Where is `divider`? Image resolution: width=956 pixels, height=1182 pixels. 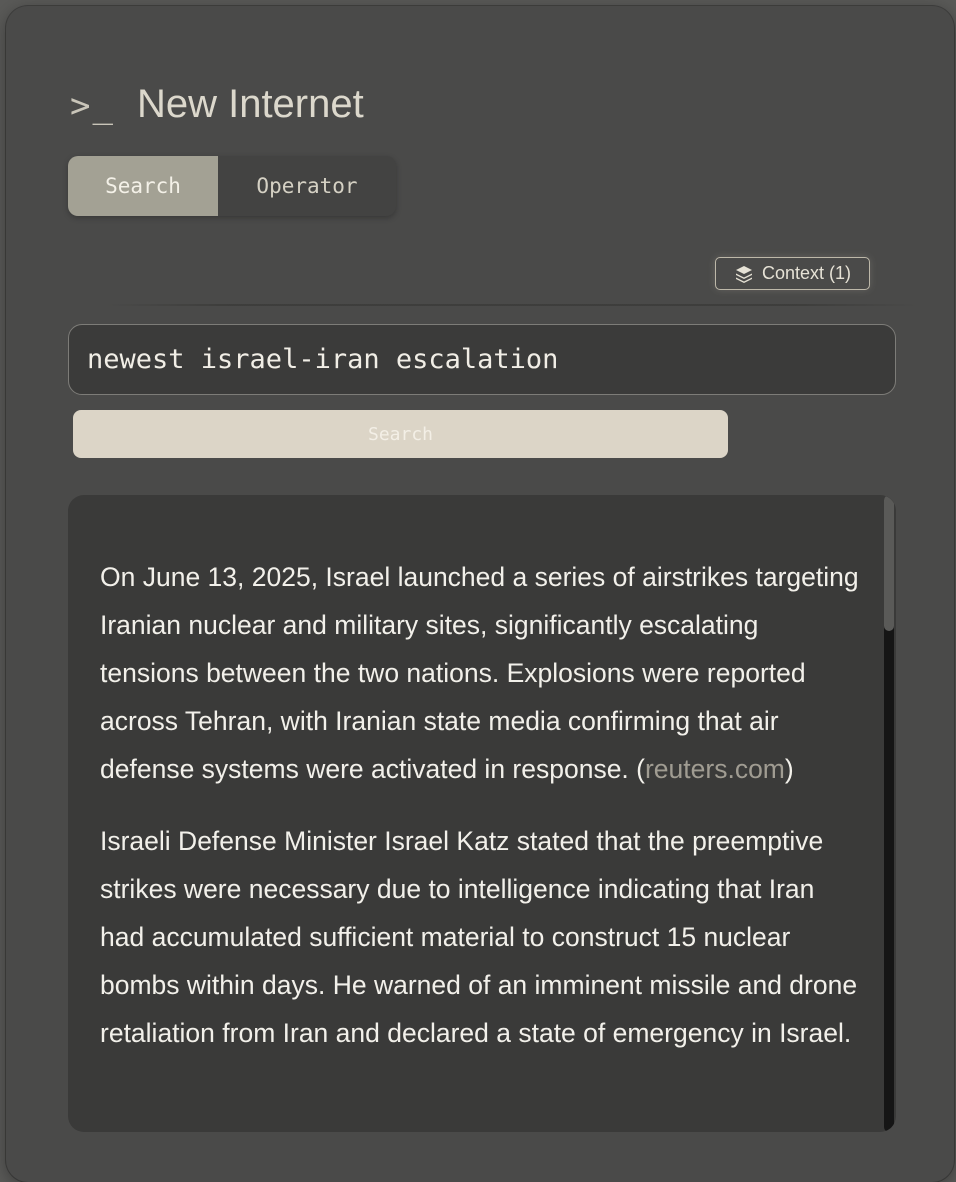
divider is located at coordinates (512, 305).